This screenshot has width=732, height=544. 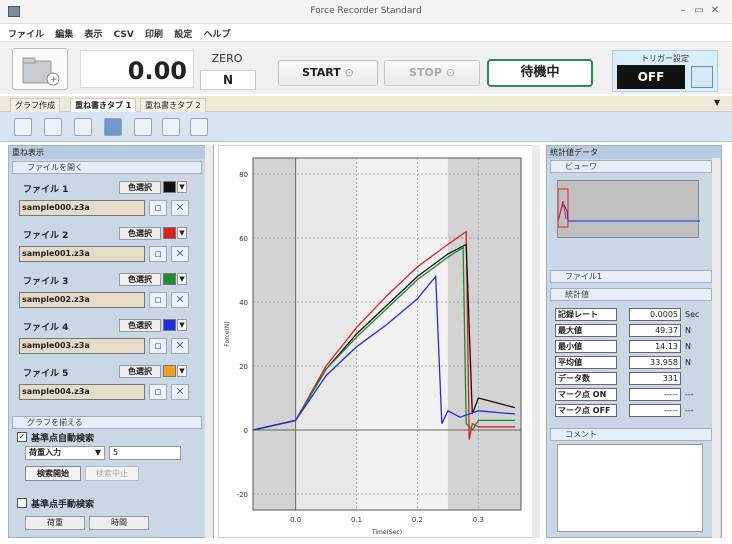 What do you see at coordinates (180, 254) in the screenshot?
I see `file-2-remove-icon: ✕` at bounding box center [180, 254].